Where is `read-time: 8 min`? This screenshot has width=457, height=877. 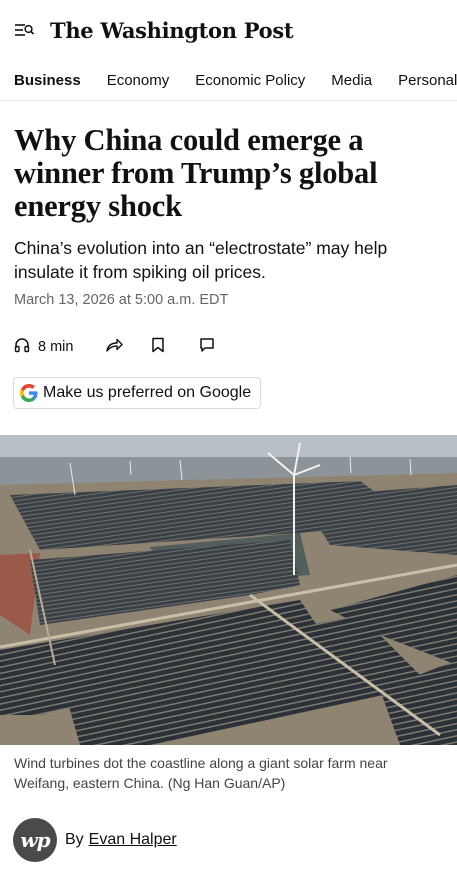
read-time: 8 min is located at coordinates (56, 347).